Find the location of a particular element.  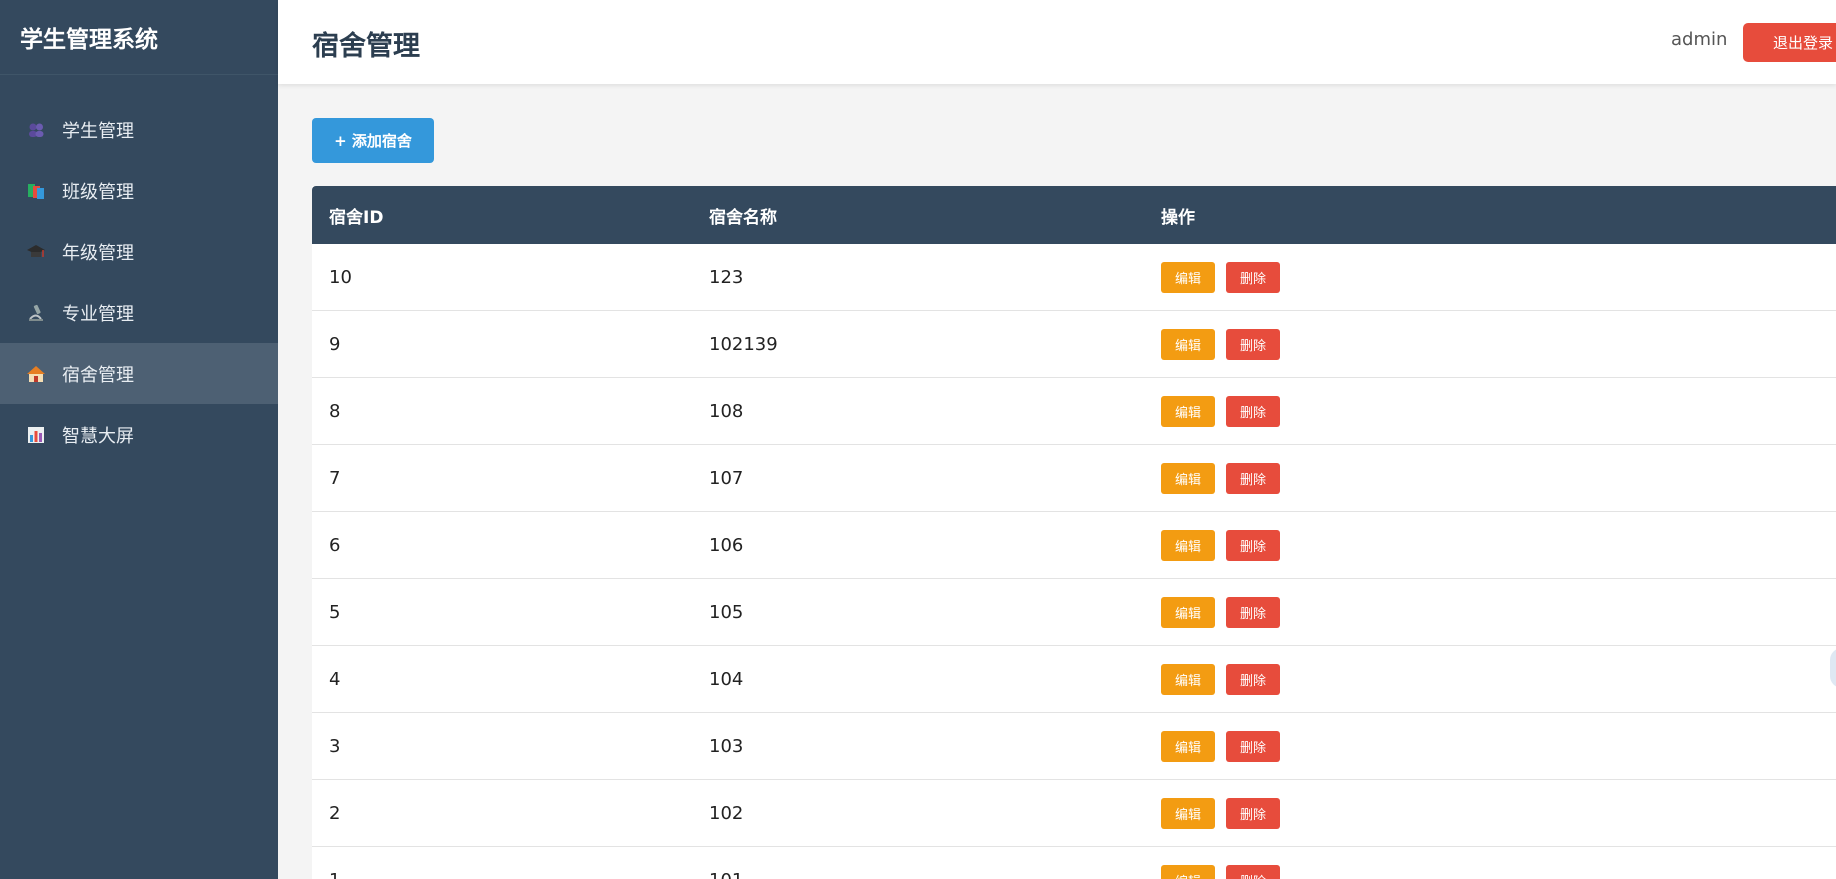

table-row: 8 108 编辑 删除 is located at coordinates (1074, 411).